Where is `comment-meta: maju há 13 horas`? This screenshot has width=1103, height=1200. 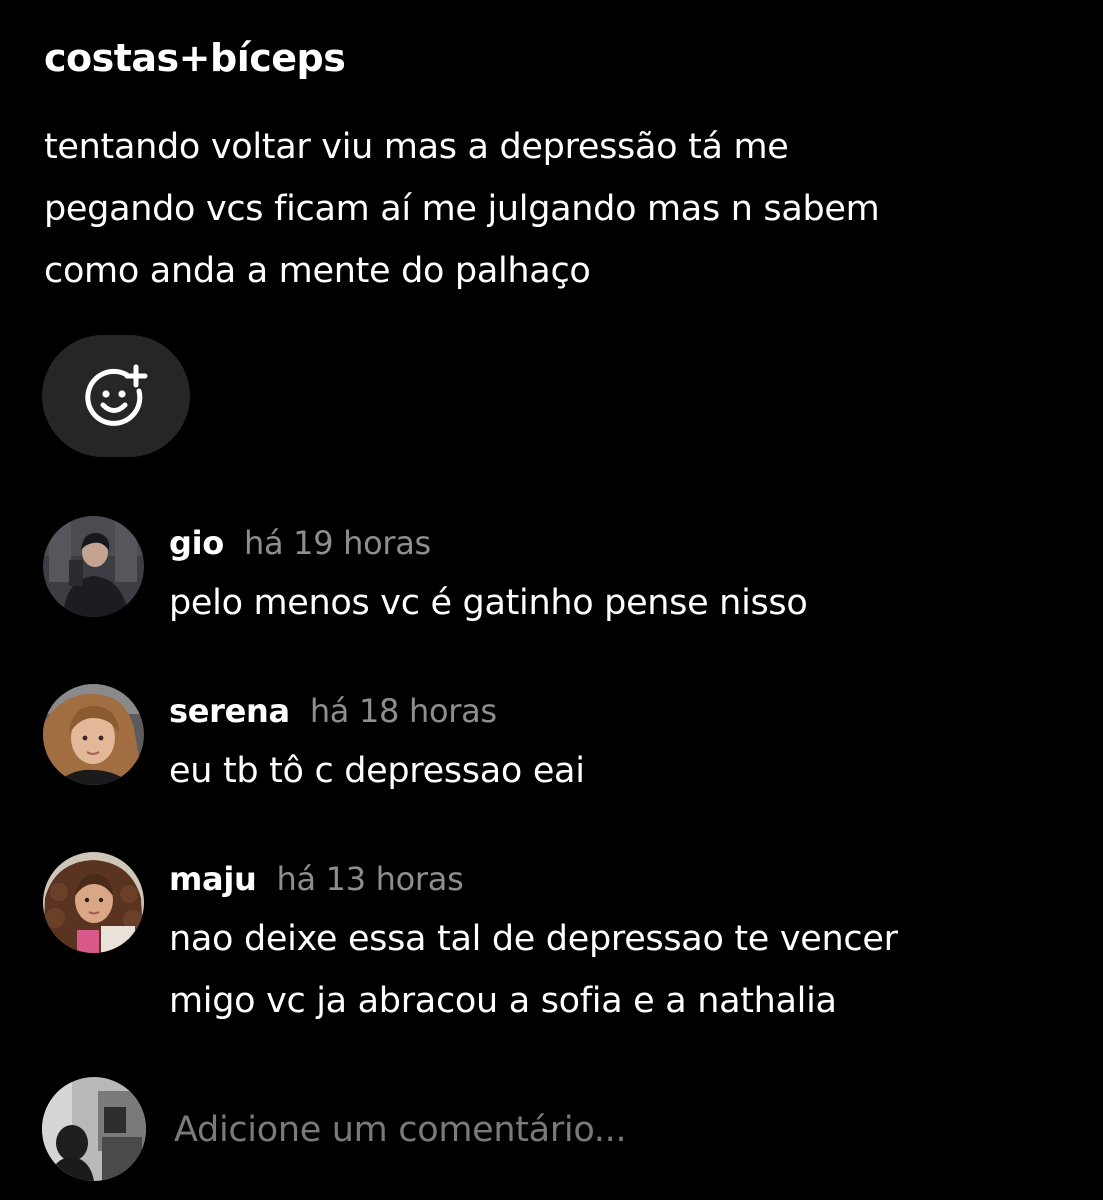 comment-meta: maju há 13 horas is located at coordinates (316, 882).